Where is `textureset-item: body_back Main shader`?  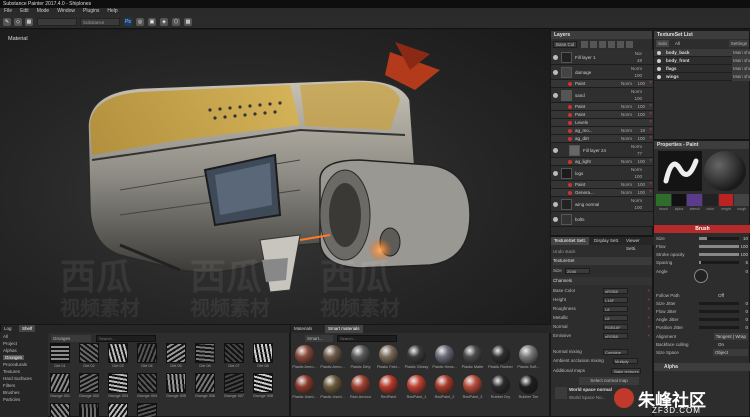
textureset-item: body_back Main shader is located at coordinates (702, 53).